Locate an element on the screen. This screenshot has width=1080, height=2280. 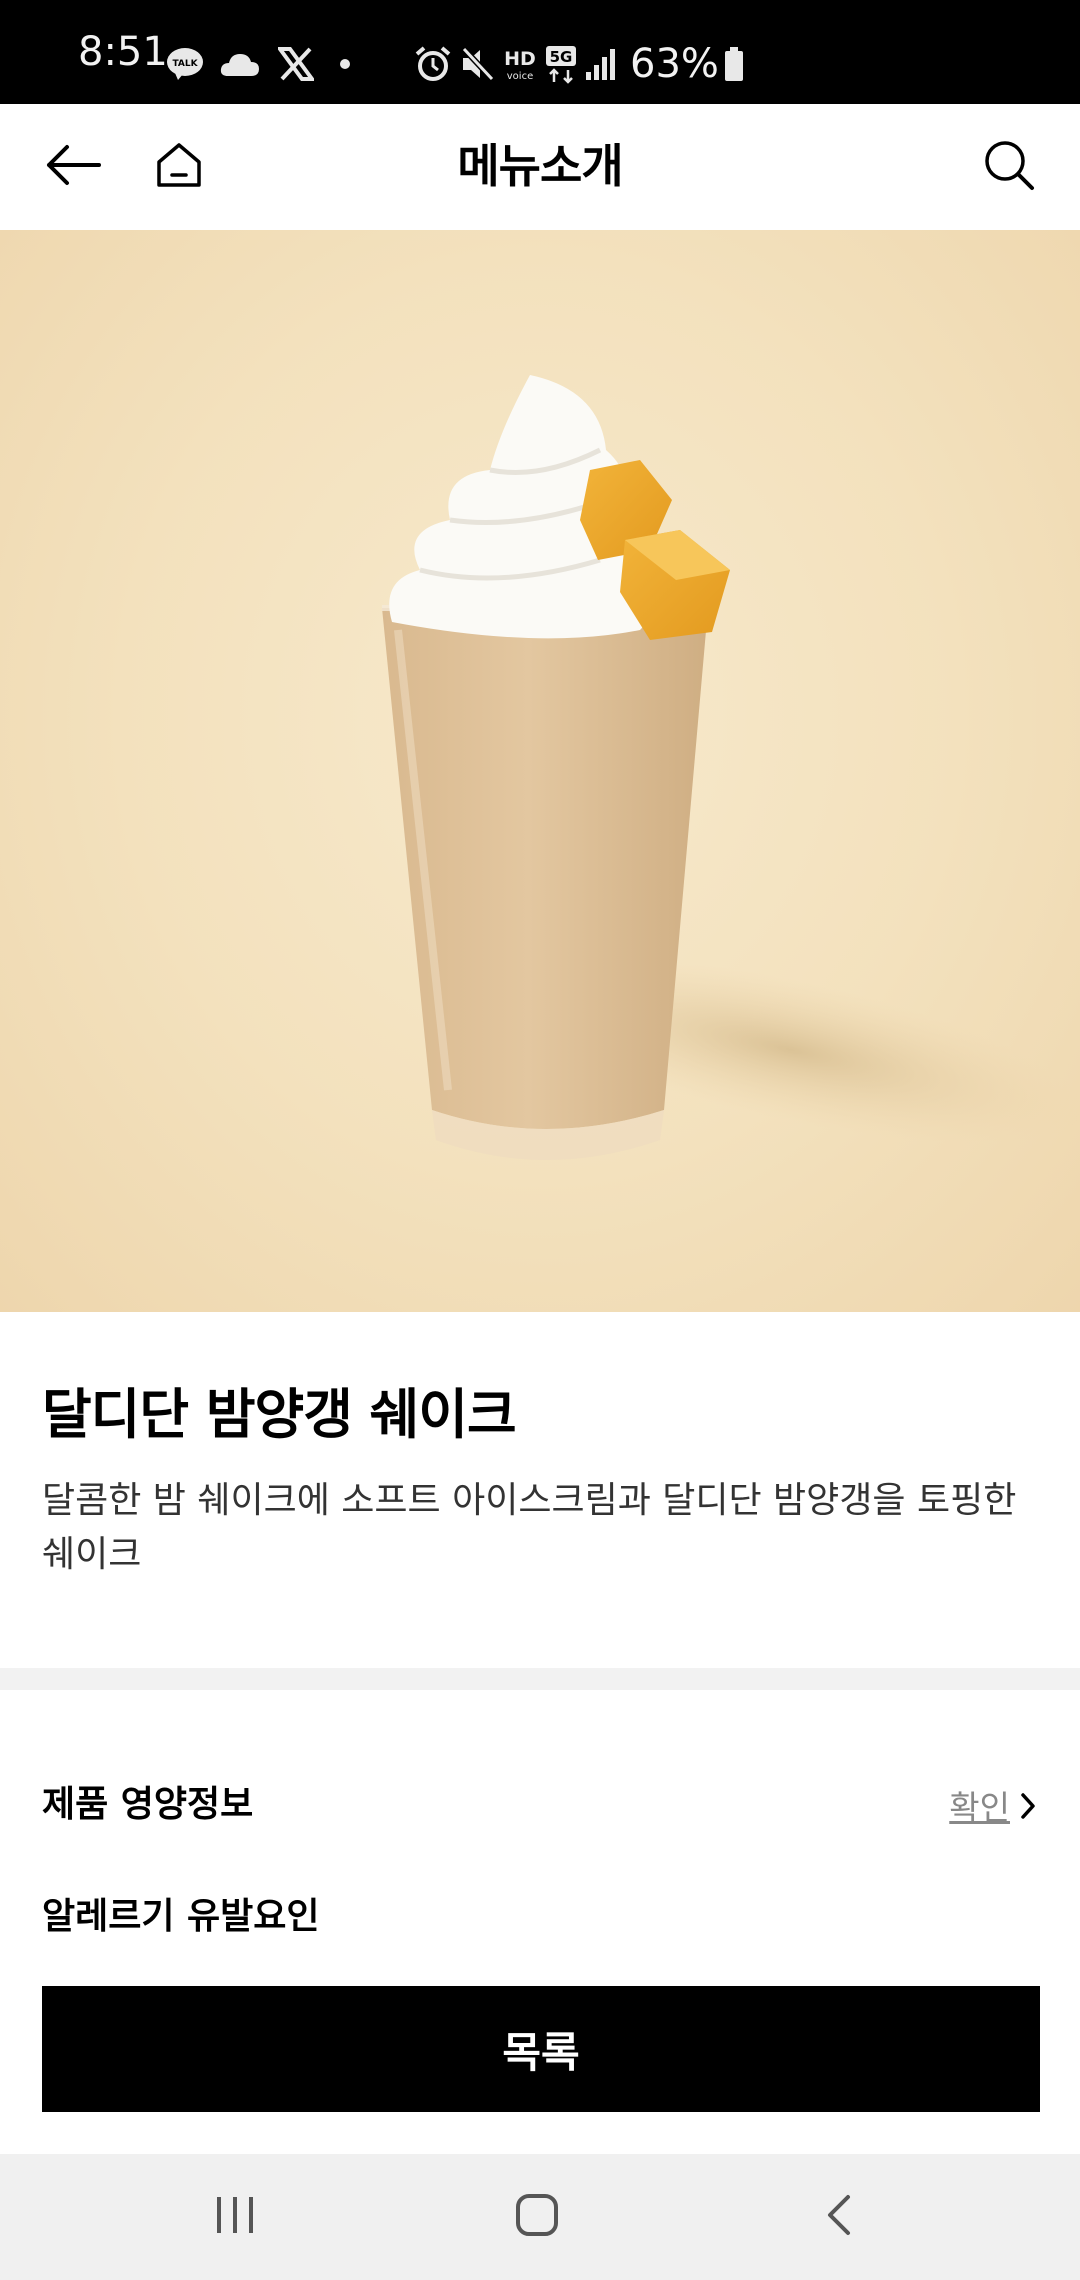
app-header: 메뉴소개 is located at coordinates (540, 167).